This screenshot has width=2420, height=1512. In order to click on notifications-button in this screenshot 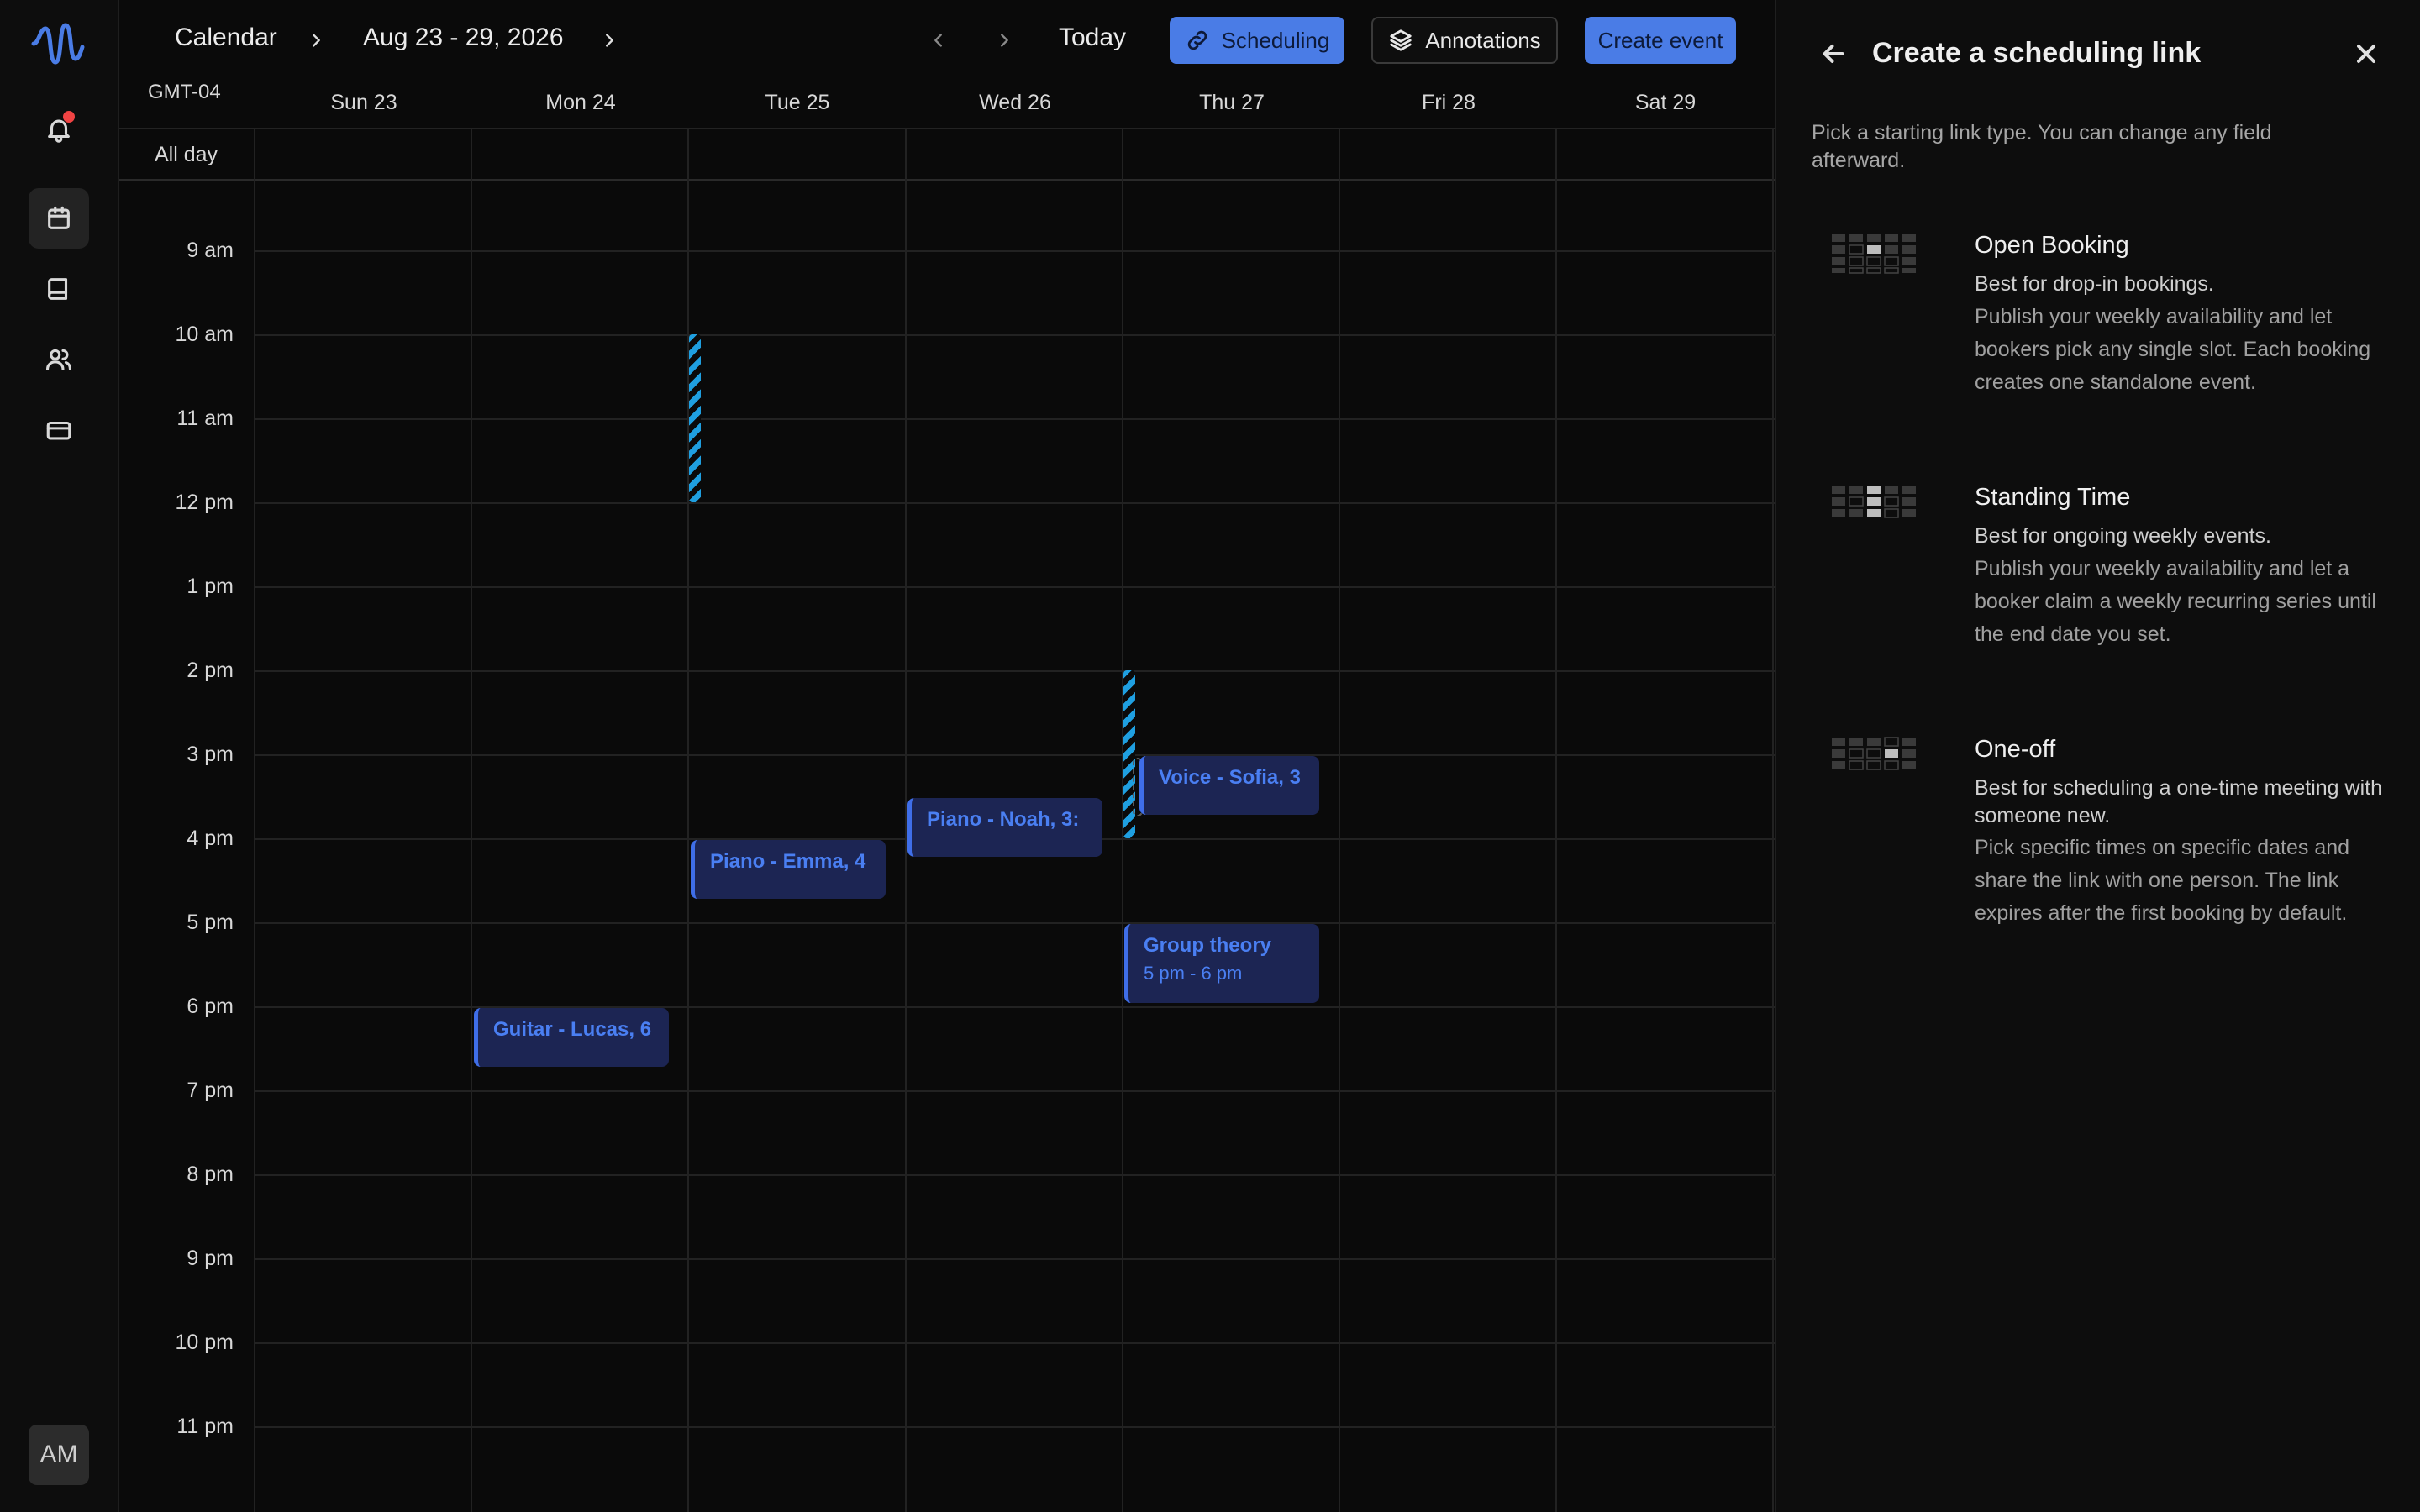, I will do `click(59, 129)`.